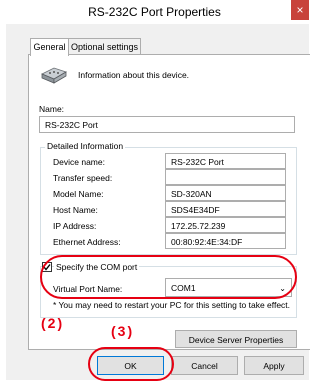  I want to click on tab-general: General, so click(49, 47).